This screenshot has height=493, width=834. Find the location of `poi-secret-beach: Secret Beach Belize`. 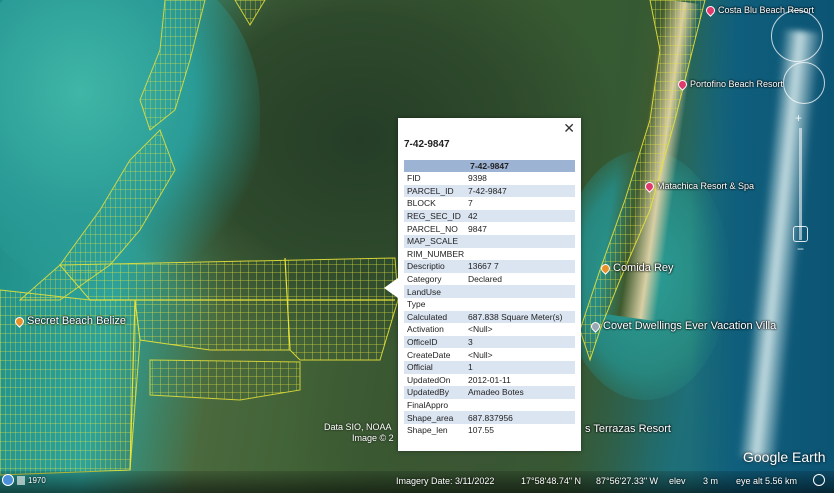

poi-secret-beach: Secret Beach Belize is located at coordinates (70, 321).